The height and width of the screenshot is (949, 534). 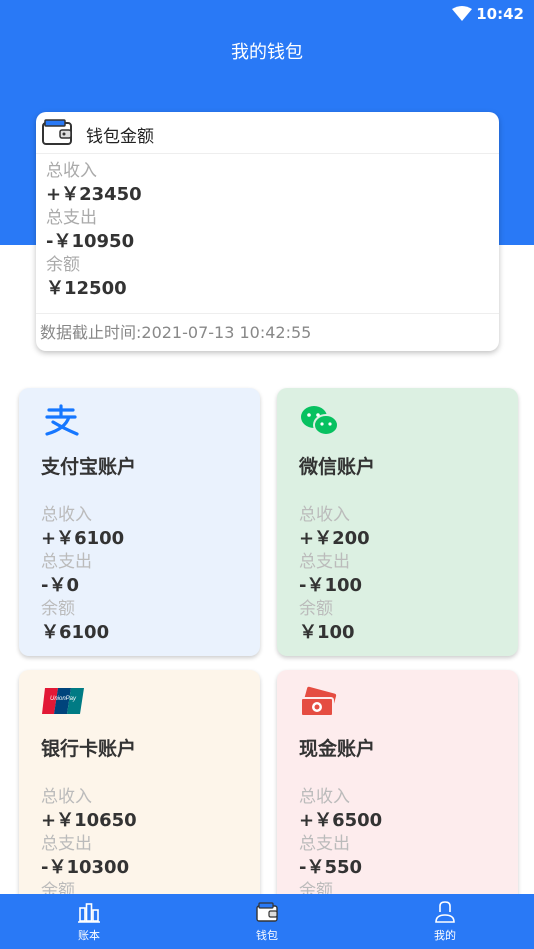 I want to click on nav-item-ledger: 账本, so click(x=89, y=921).